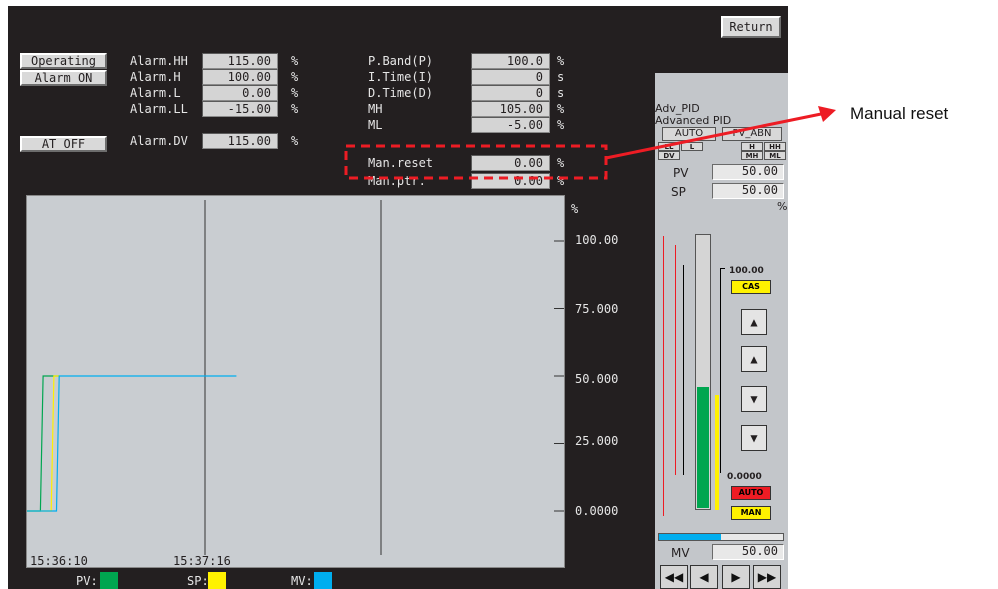 The height and width of the screenshot is (589, 998). Describe the element at coordinates (561, 109) in the screenshot. I see `mh-unit: %` at that location.